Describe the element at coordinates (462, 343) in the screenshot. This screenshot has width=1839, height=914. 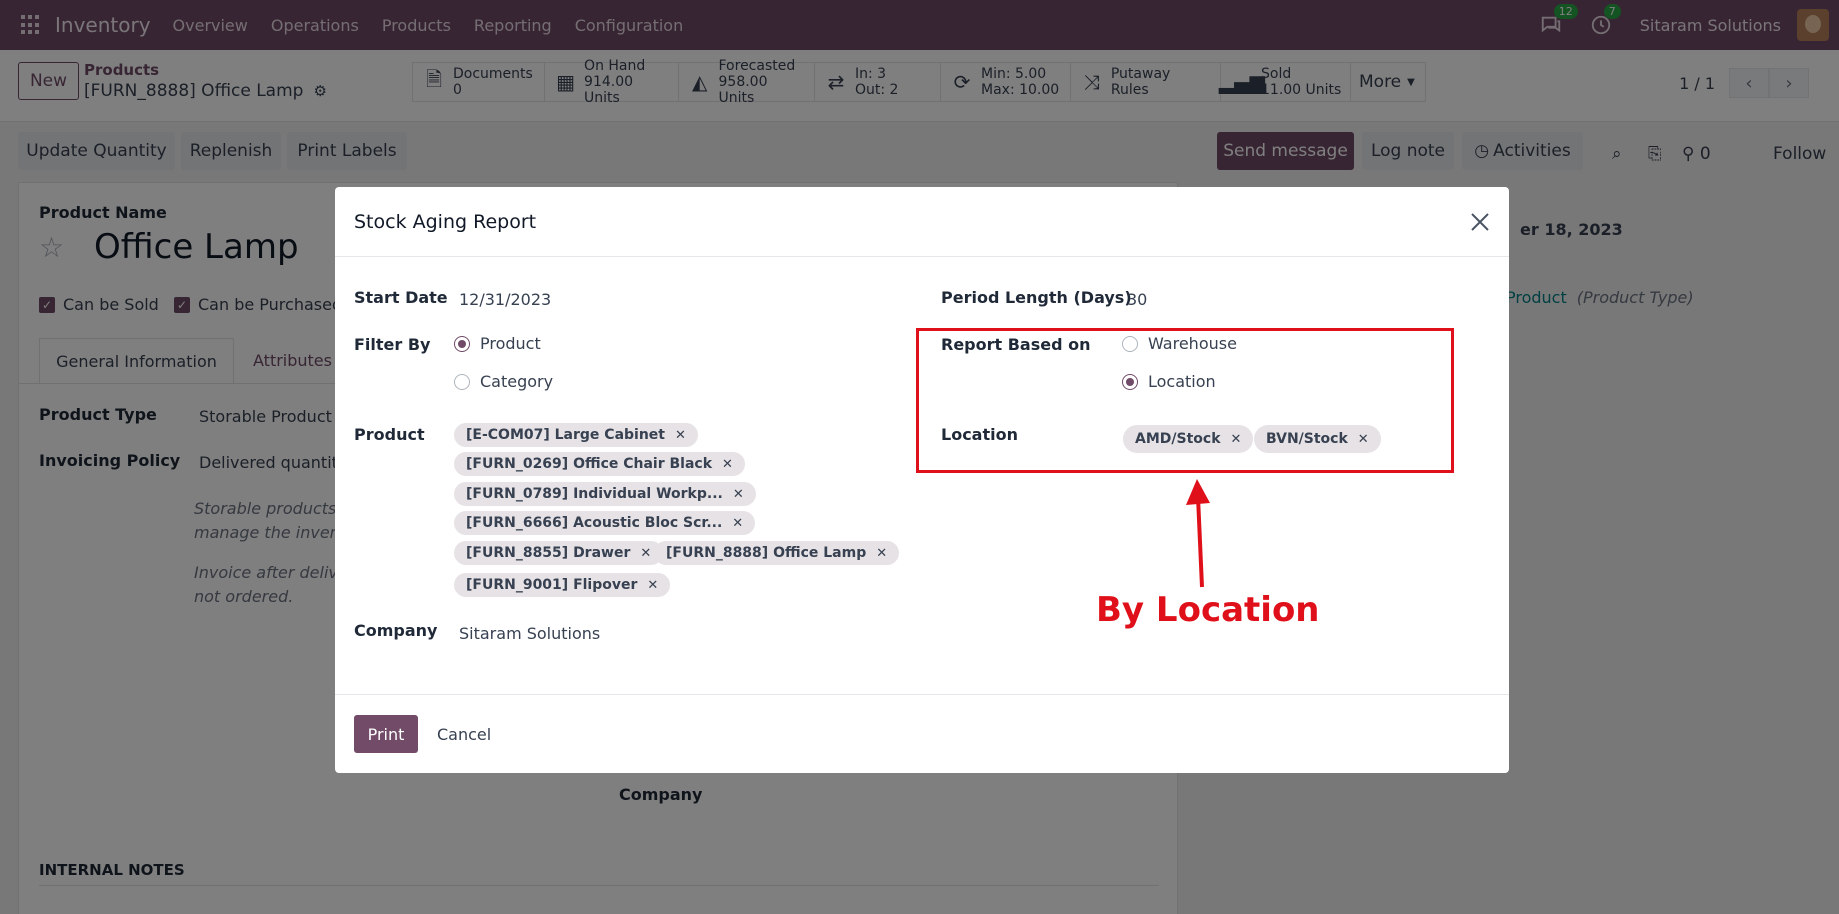
I see `radio-selected-icon` at that location.